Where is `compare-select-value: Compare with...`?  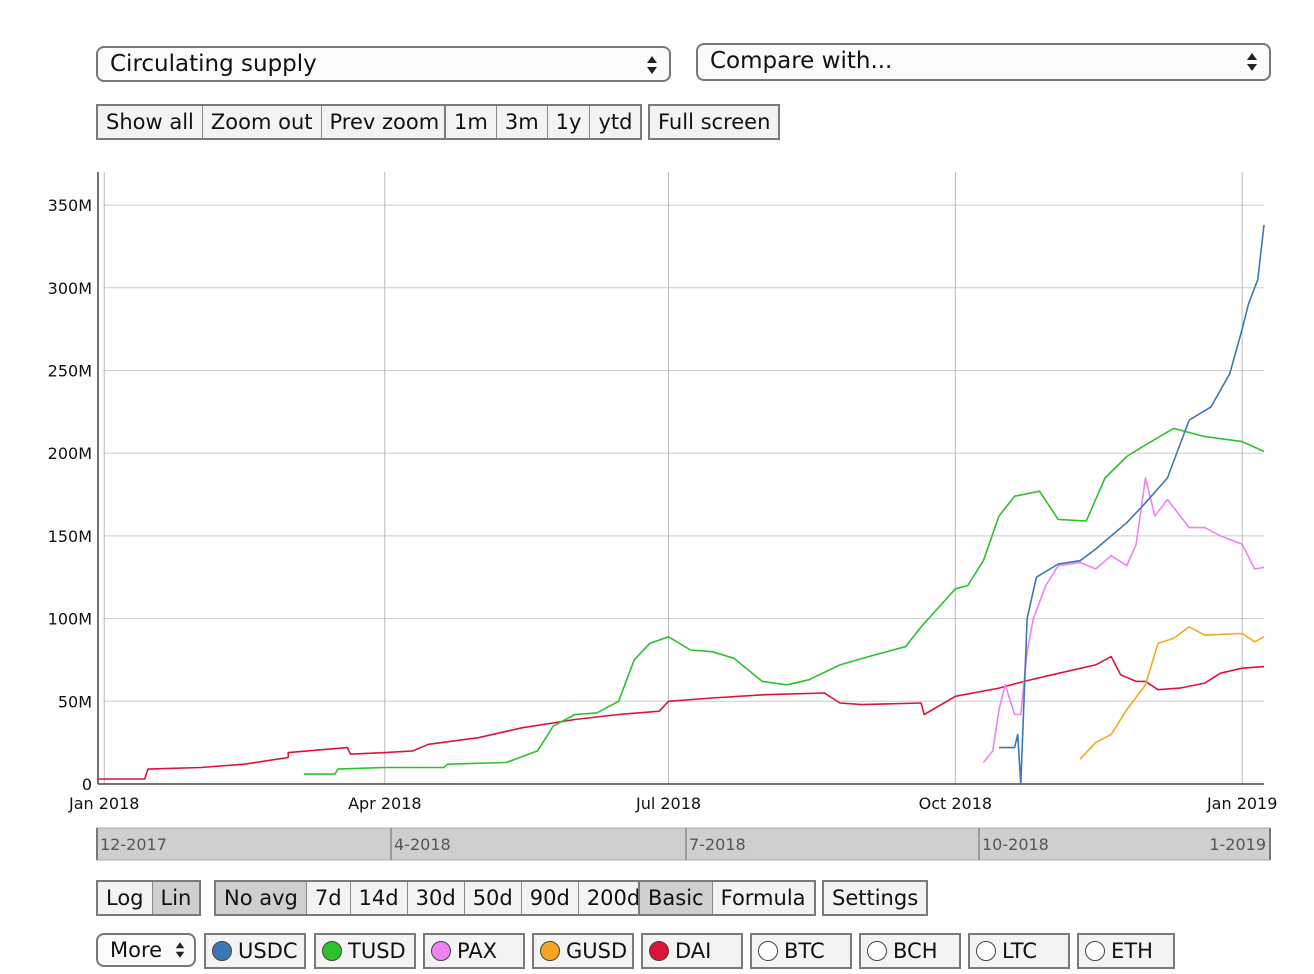 compare-select-value: Compare with... is located at coordinates (801, 61).